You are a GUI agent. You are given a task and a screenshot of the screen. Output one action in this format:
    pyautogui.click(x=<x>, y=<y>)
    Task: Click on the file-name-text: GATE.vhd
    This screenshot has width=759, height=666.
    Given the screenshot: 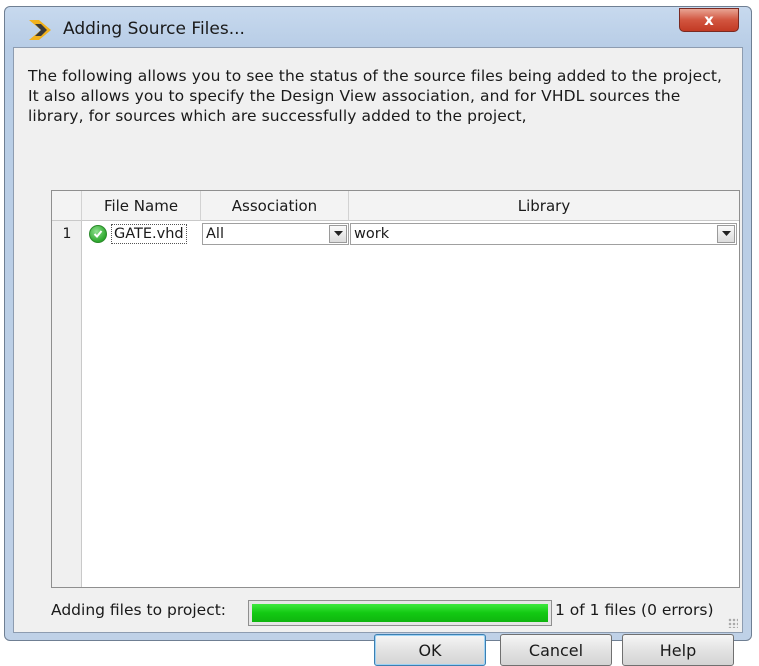 What is the action you would take?
    pyautogui.click(x=149, y=234)
    